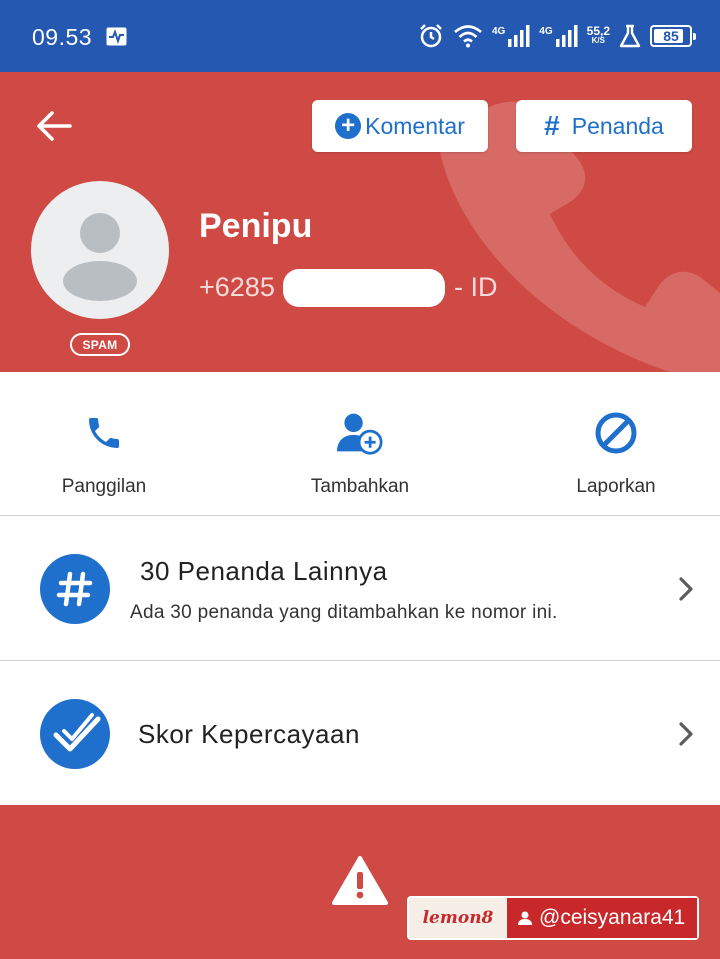 The width and height of the screenshot is (720, 959). I want to click on speed-unit: K/S, so click(598, 40).